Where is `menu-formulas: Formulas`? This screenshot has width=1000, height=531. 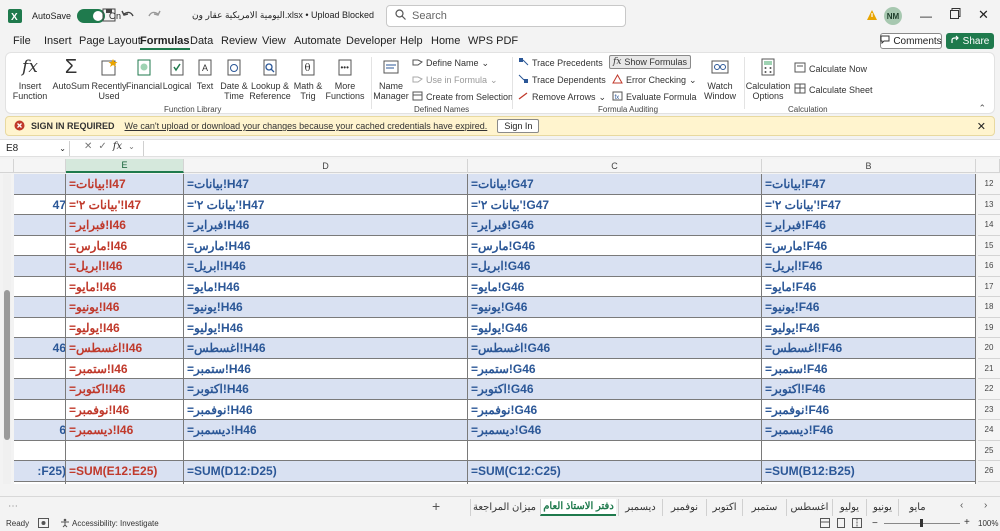
menu-formulas: Formulas is located at coordinates (165, 42).